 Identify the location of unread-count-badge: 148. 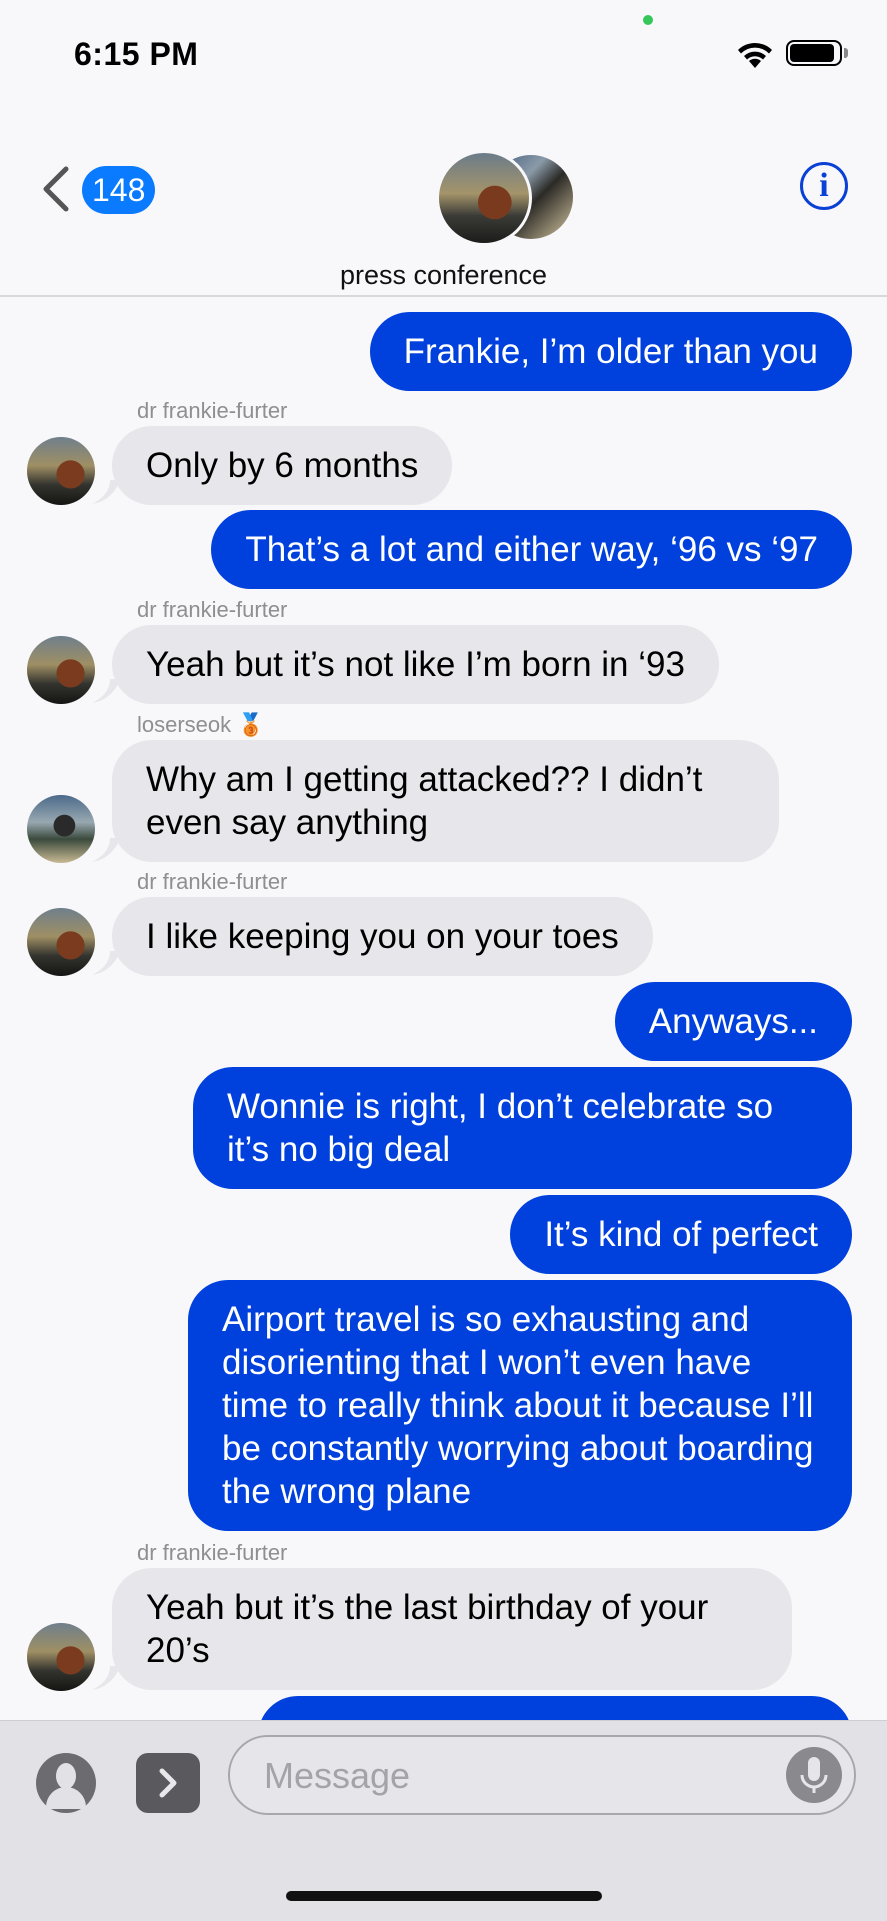
(119, 190).